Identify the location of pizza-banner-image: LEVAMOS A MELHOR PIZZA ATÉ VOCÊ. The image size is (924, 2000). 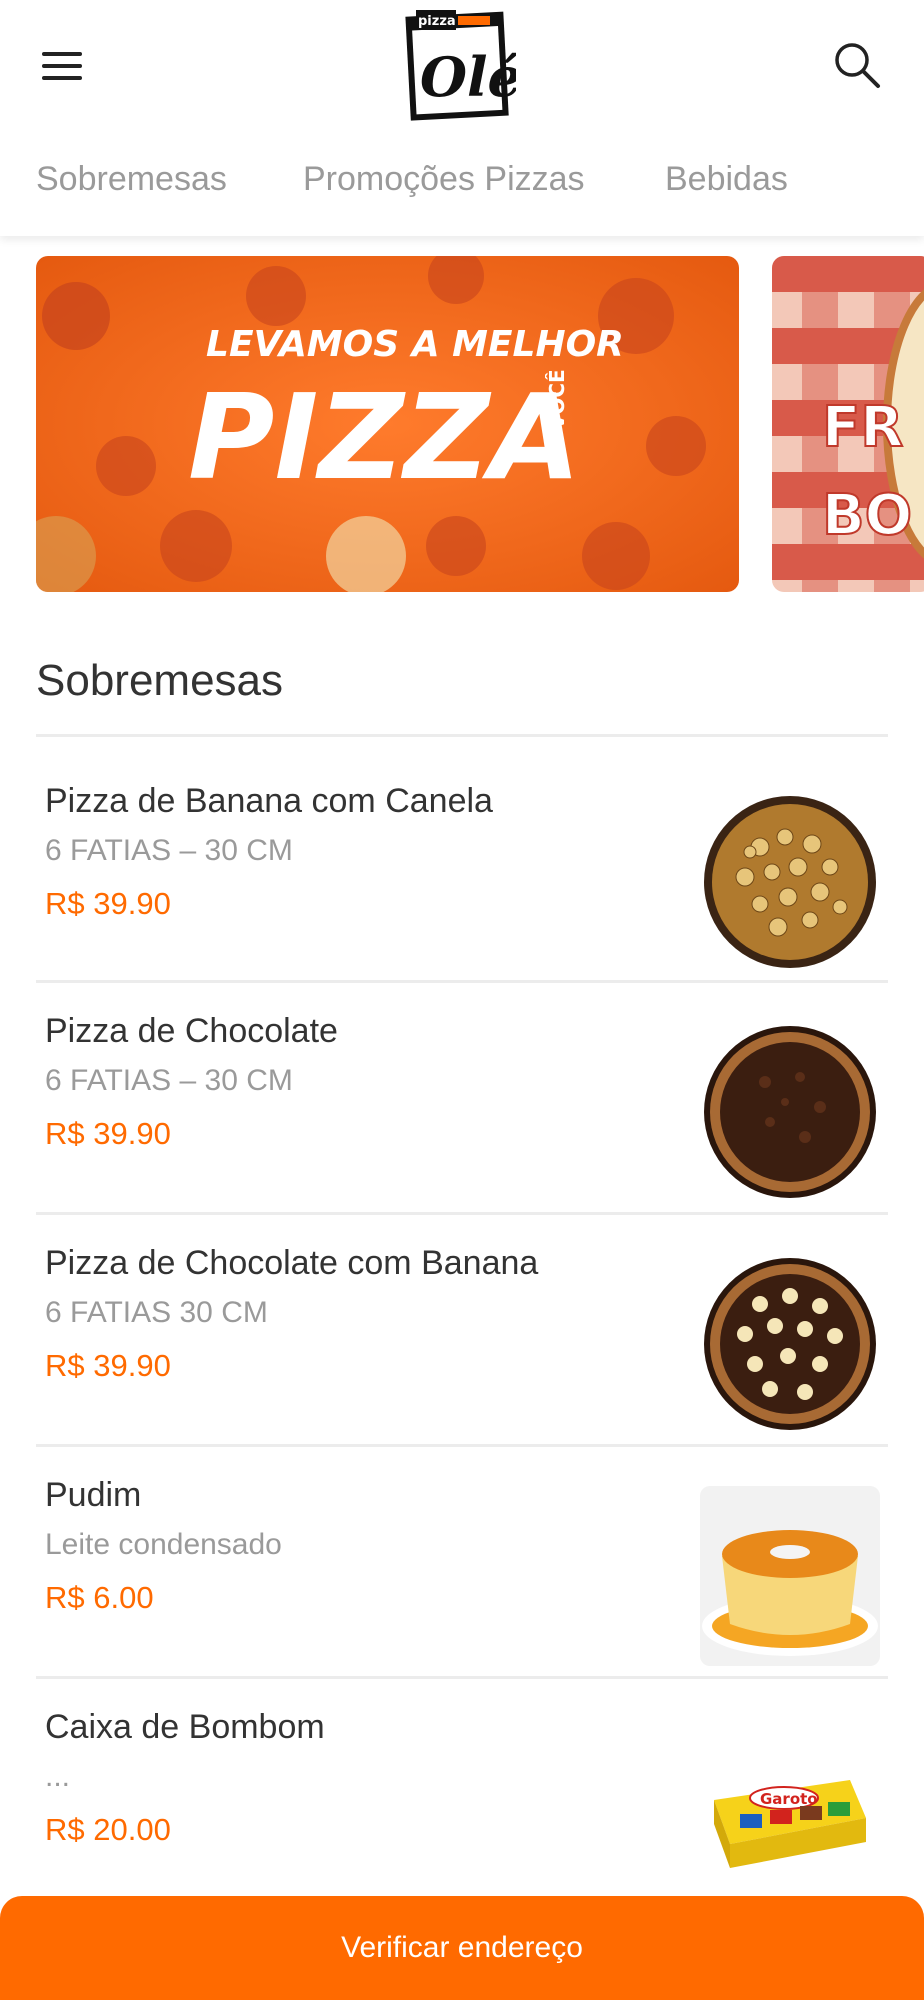
(387, 424).